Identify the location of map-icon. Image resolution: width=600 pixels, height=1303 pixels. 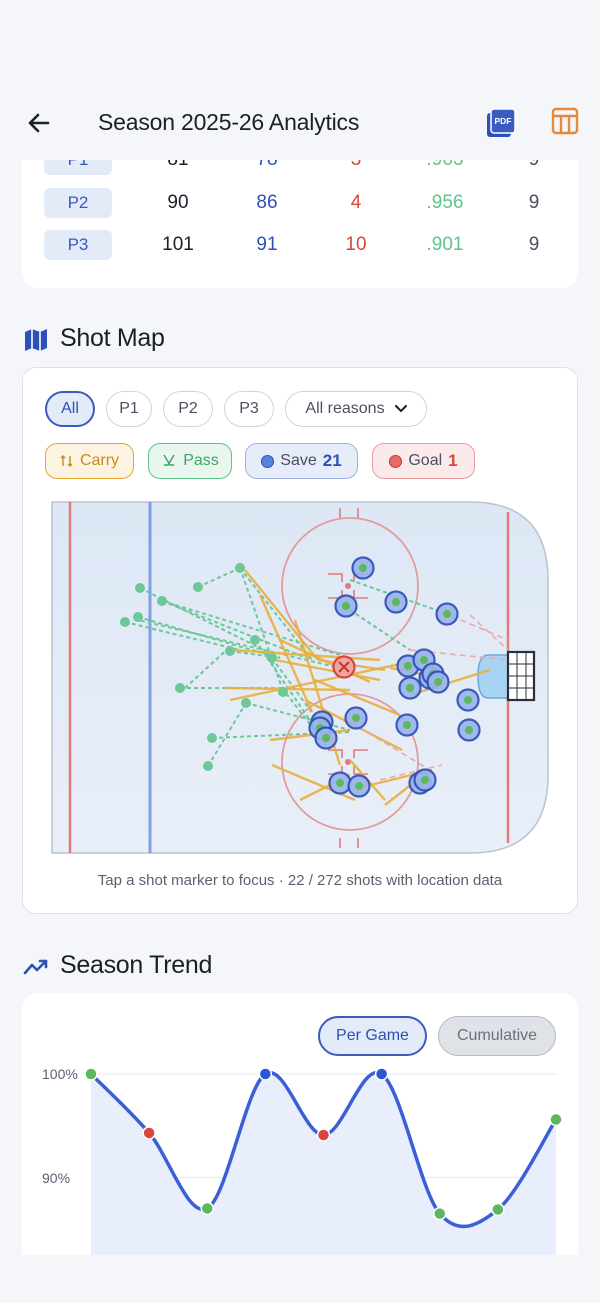
(36, 340).